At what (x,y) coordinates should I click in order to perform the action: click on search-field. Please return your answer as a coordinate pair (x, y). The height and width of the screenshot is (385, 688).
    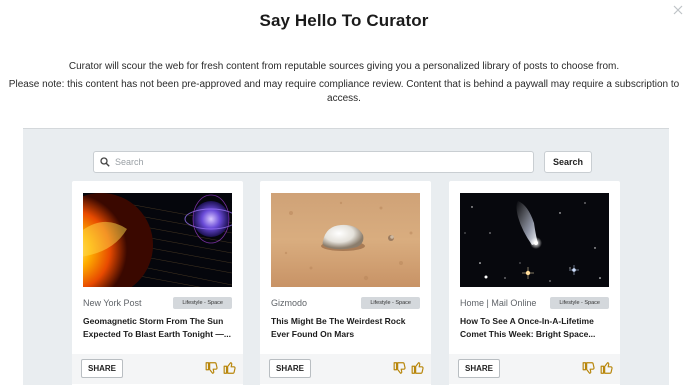
    Looking at the image, I should click on (313, 162).